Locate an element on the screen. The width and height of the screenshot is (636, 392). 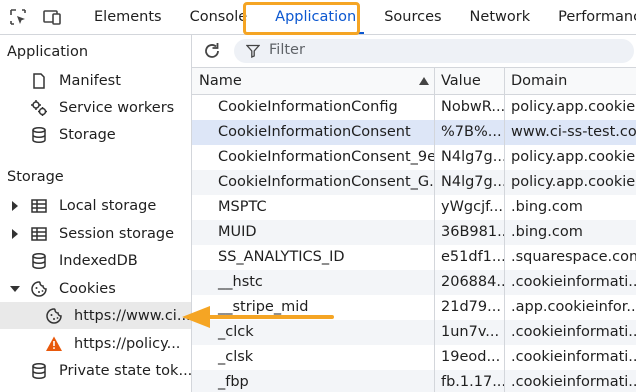
sort-ascending-icon is located at coordinates (424, 81).